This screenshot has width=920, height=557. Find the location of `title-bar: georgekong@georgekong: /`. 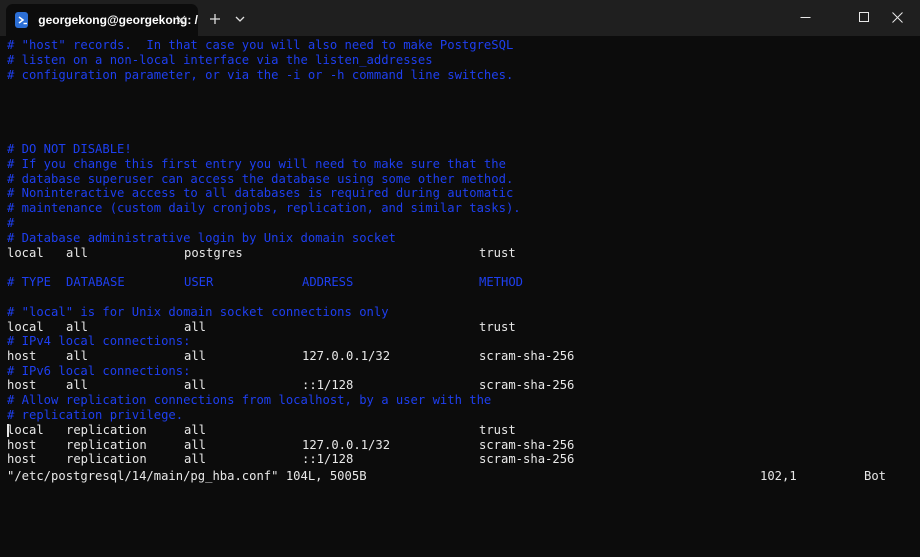

title-bar: georgekong@georgekong: / is located at coordinates (460, 18).